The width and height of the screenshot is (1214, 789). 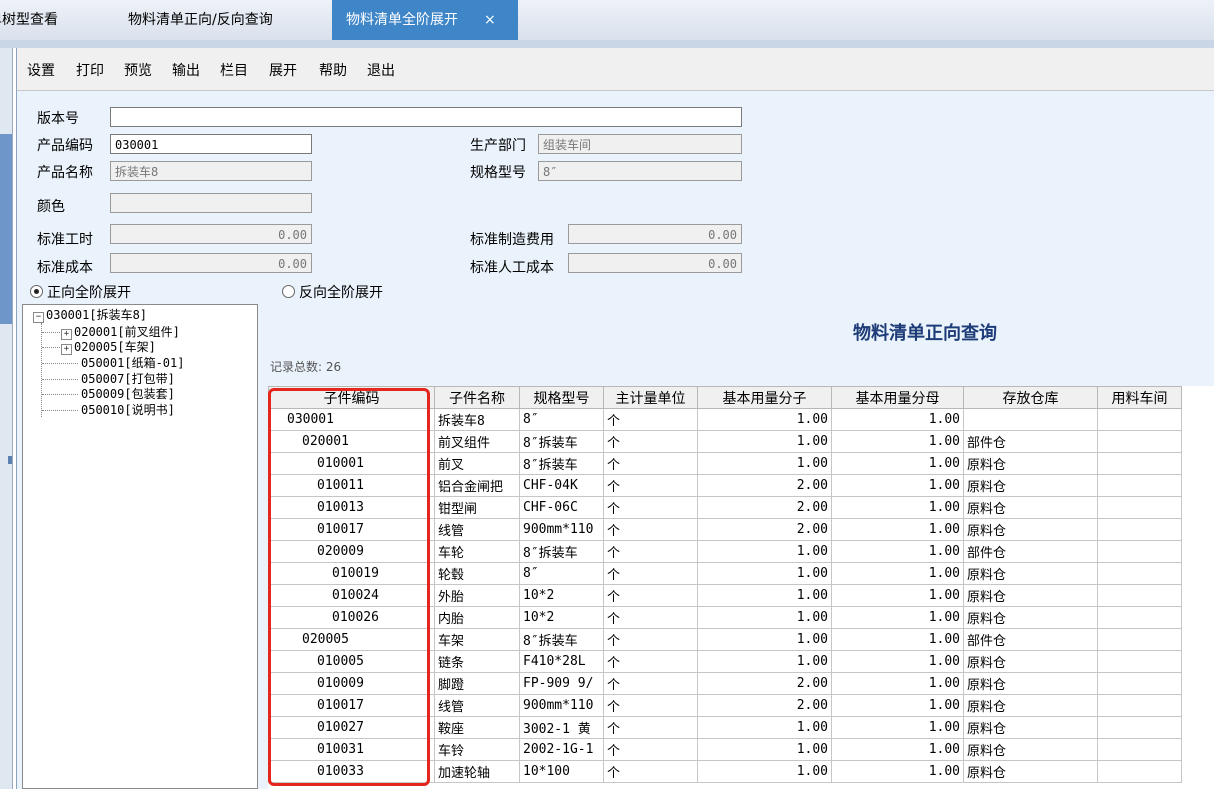 What do you see at coordinates (477, 529) in the screenshot?
I see `table-cell-name: 线管` at bounding box center [477, 529].